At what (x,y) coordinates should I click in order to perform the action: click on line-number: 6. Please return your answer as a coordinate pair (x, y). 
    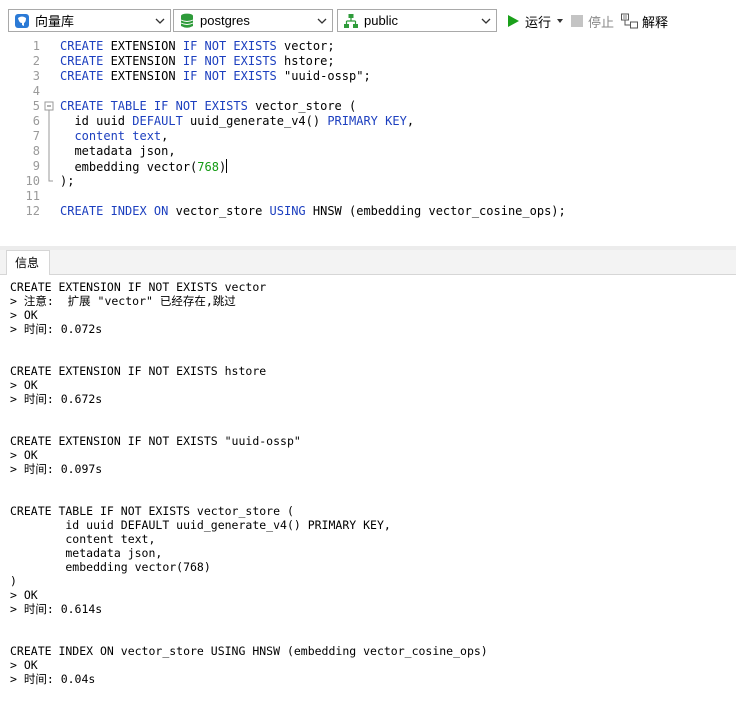
    Looking at the image, I should click on (36, 121).